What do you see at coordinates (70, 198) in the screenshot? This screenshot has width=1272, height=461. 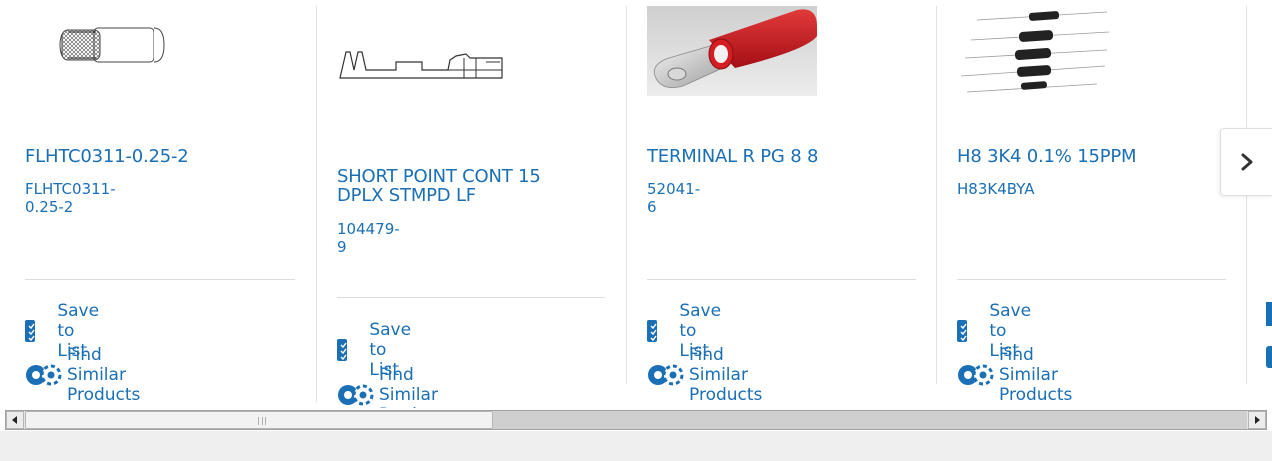 I see `part-number-link: FLHTC0311-0.25-2` at bounding box center [70, 198].